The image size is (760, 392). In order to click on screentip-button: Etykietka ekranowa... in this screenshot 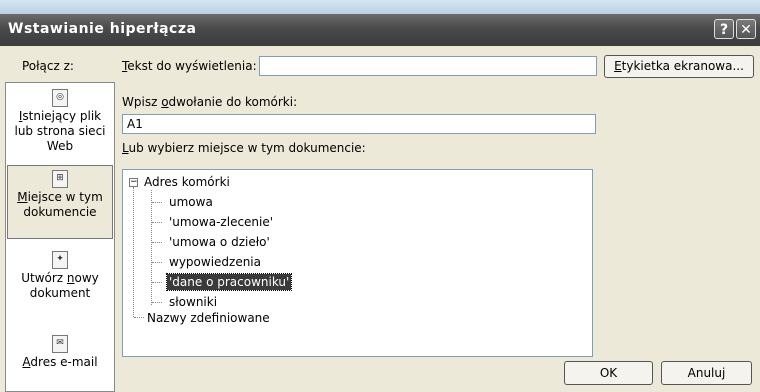, I will do `click(679, 66)`.